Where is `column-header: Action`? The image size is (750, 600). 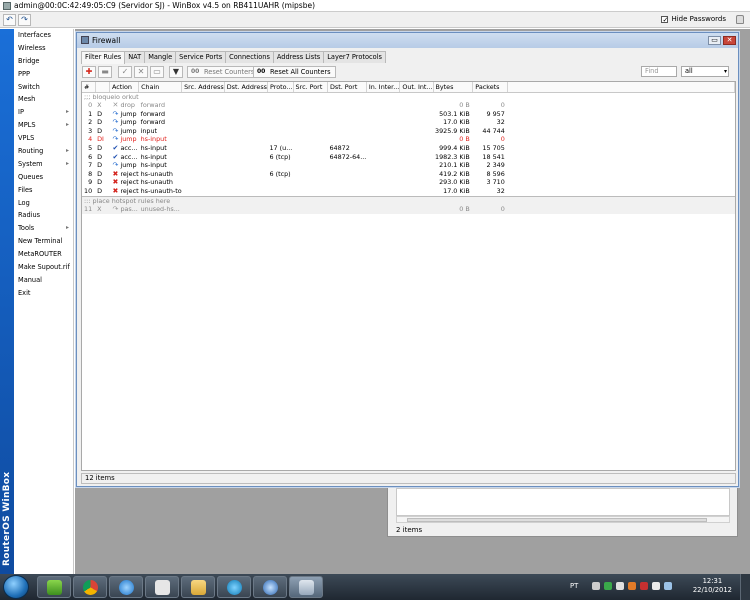 column-header: Action is located at coordinates (124, 87).